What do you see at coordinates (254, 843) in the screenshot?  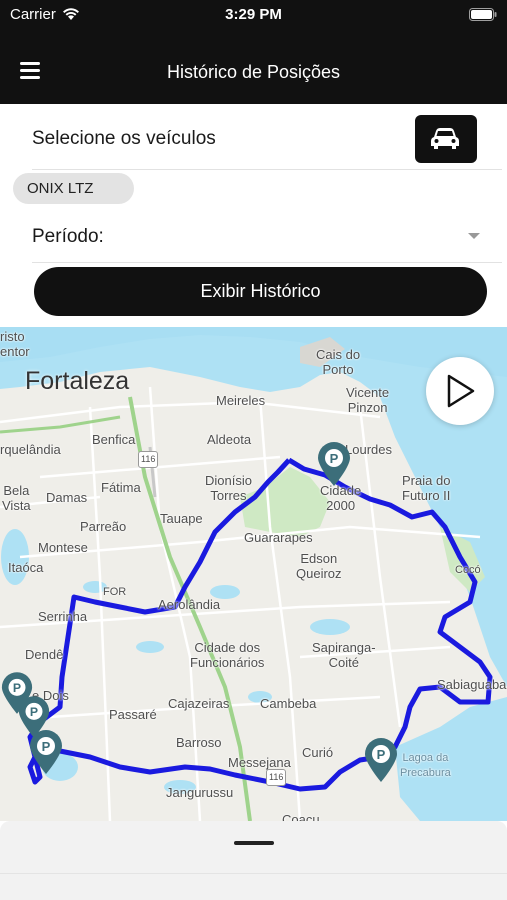 I see `sheet-drag-handle` at bounding box center [254, 843].